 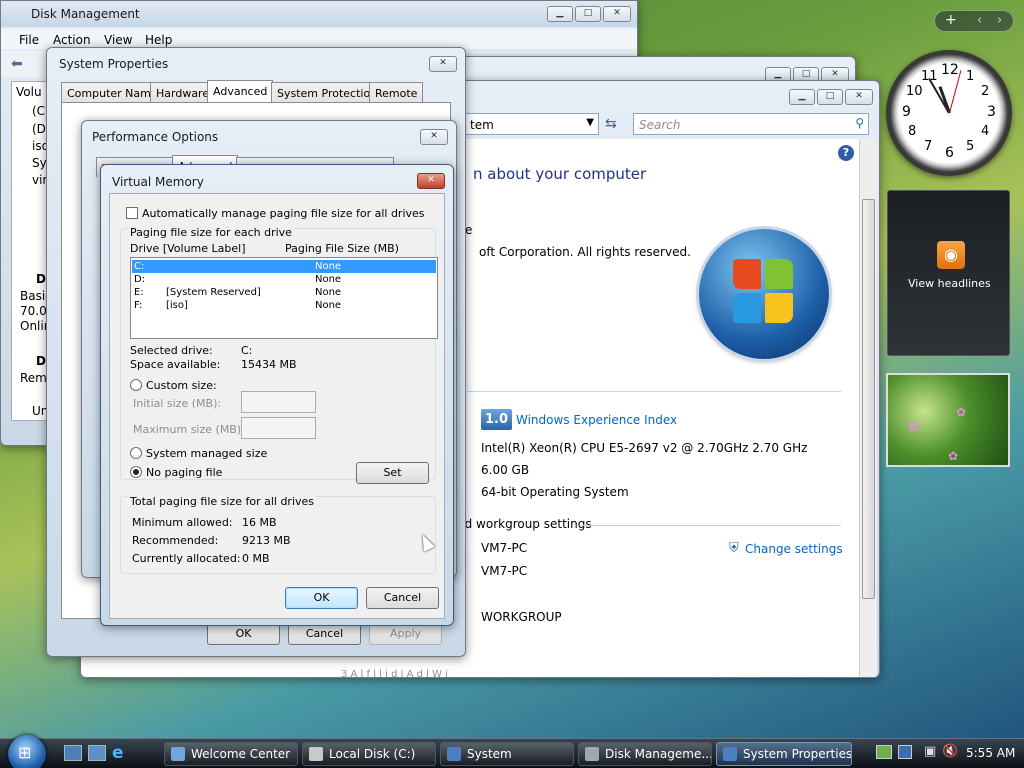 What do you see at coordinates (392, 473) in the screenshot?
I see `set-button: Set` at bounding box center [392, 473].